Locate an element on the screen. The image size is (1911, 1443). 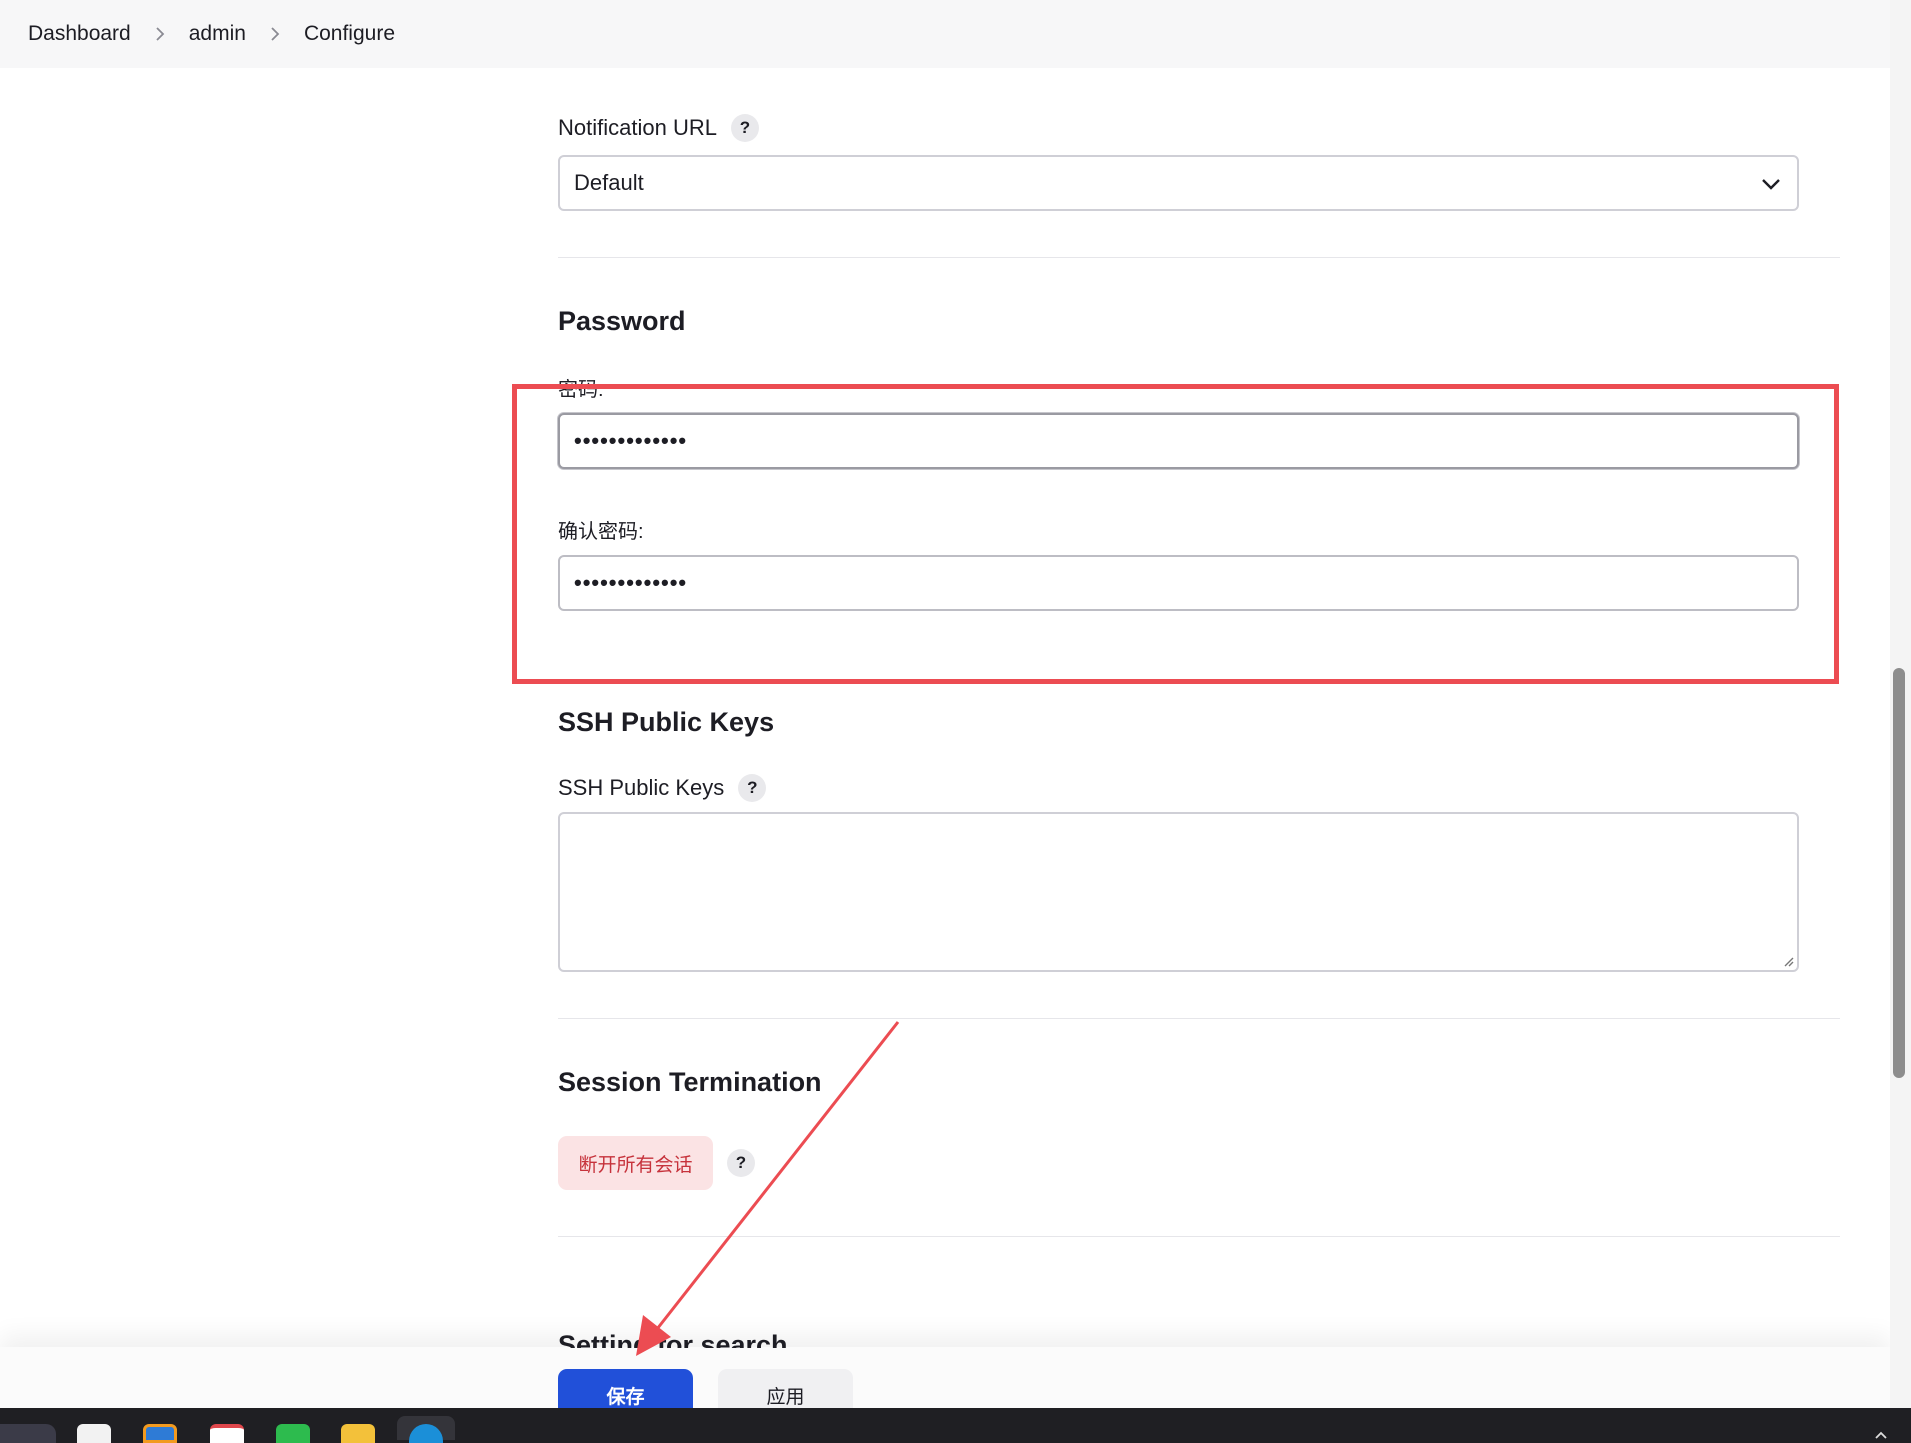
search-app-icon is located at coordinates (28, 1433).